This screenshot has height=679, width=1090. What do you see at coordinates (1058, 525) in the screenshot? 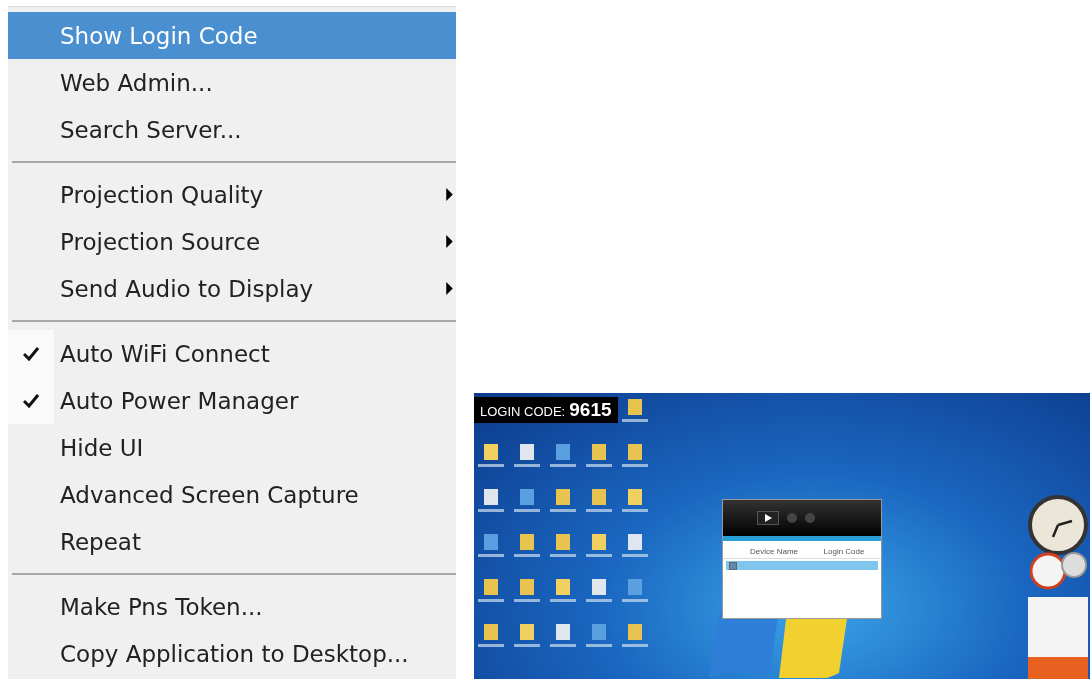
I see `clock-gadget-icon` at bounding box center [1058, 525].